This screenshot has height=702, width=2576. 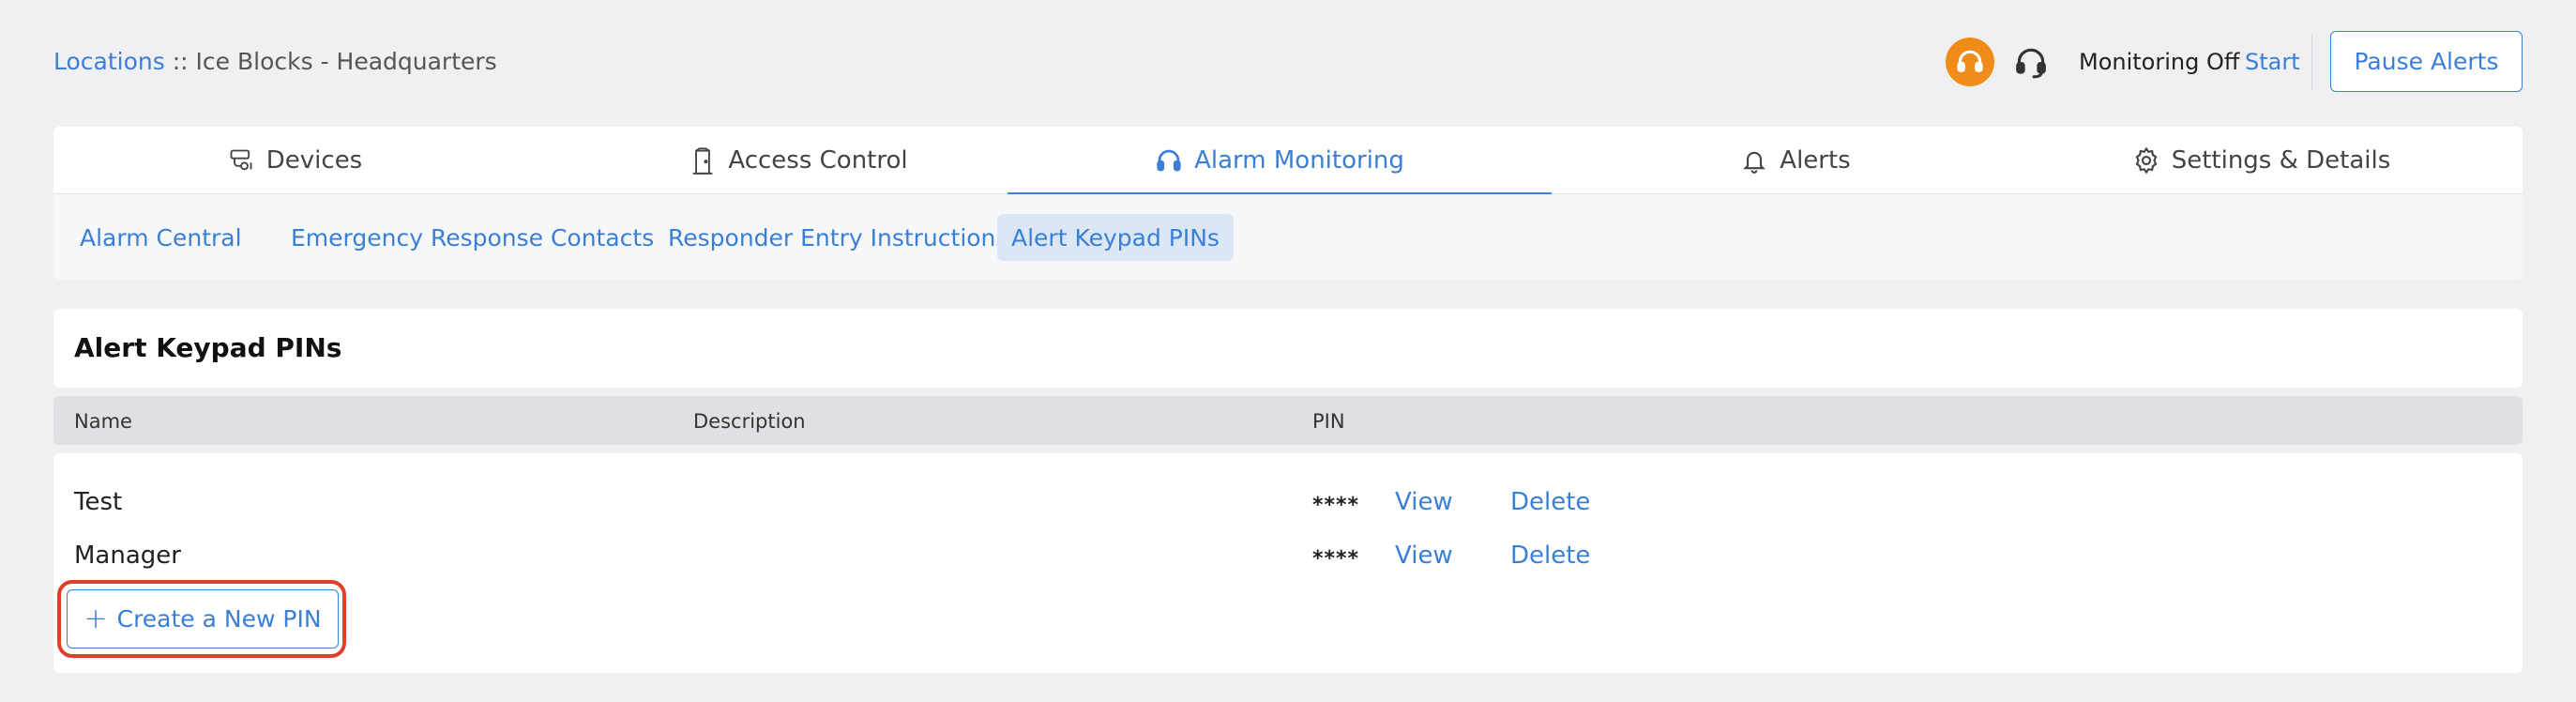 What do you see at coordinates (1815, 160) in the screenshot?
I see `tab-alerts-label: Alerts` at bounding box center [1815, 160].